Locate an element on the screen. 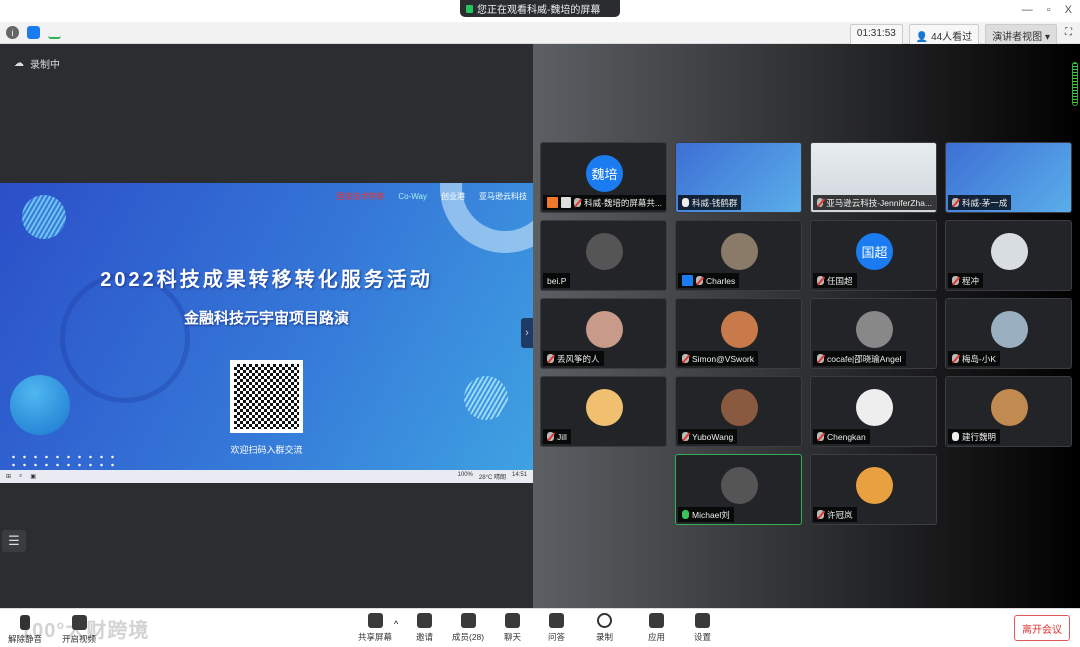 This screenshot has width=1080, height=647. scrollbar is located at coordinates (1075, 84).